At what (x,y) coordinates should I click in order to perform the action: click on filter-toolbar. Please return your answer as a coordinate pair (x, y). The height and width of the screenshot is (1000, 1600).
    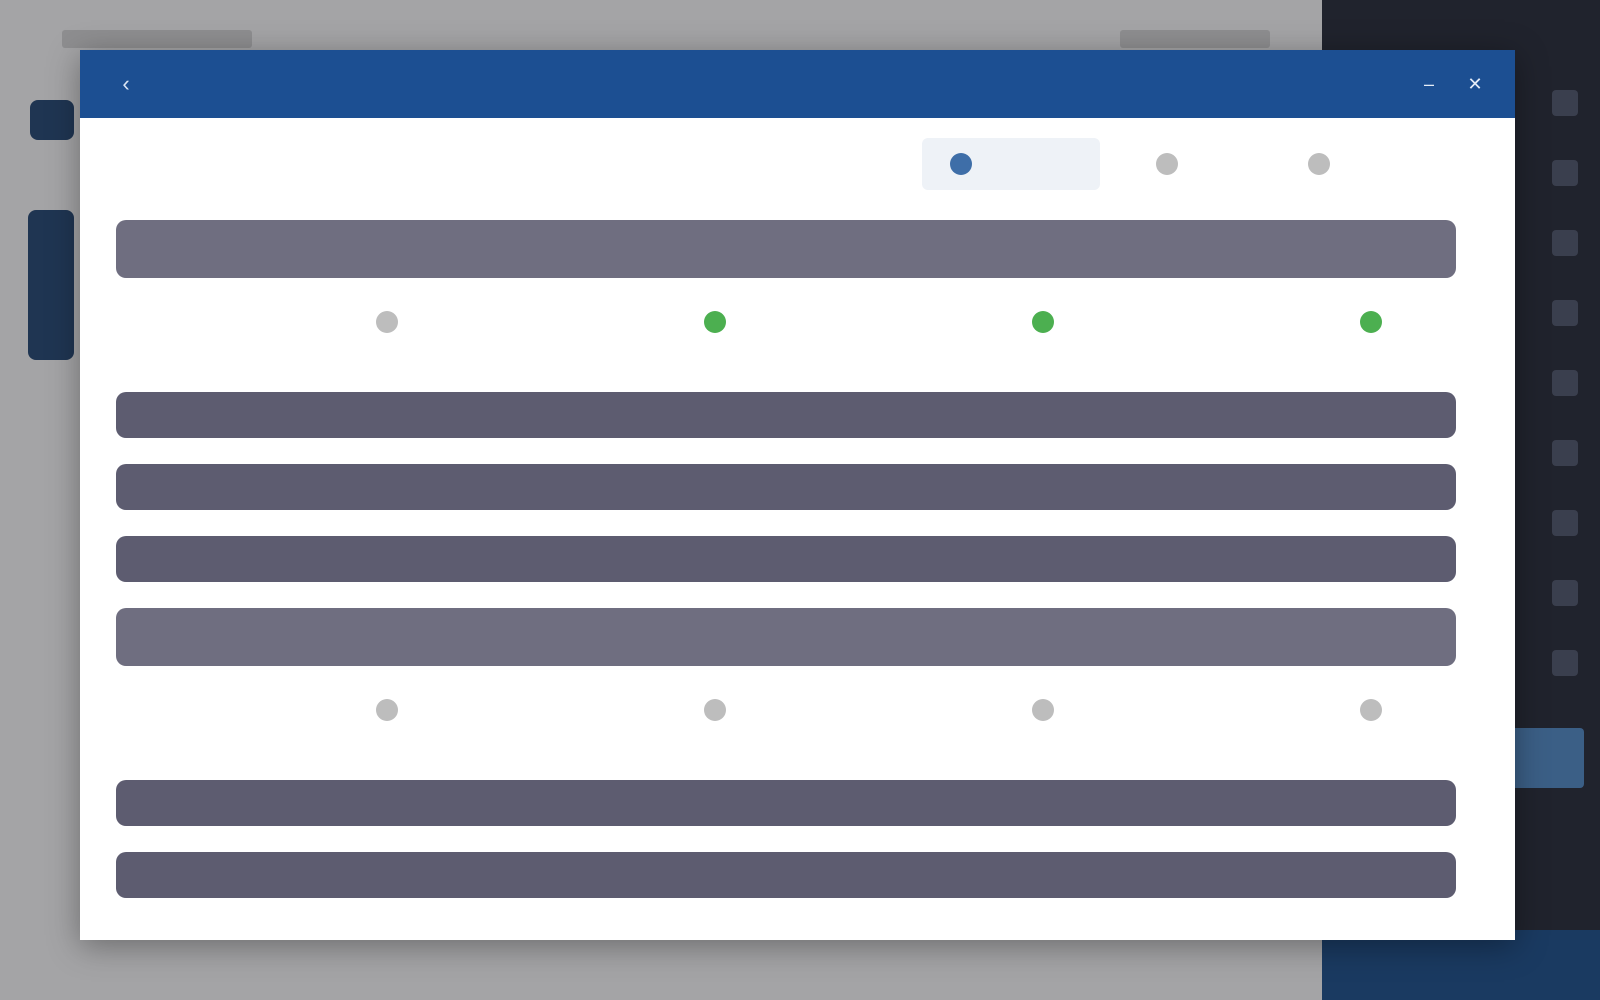
    Looking at the image, I should click on (797, 168).